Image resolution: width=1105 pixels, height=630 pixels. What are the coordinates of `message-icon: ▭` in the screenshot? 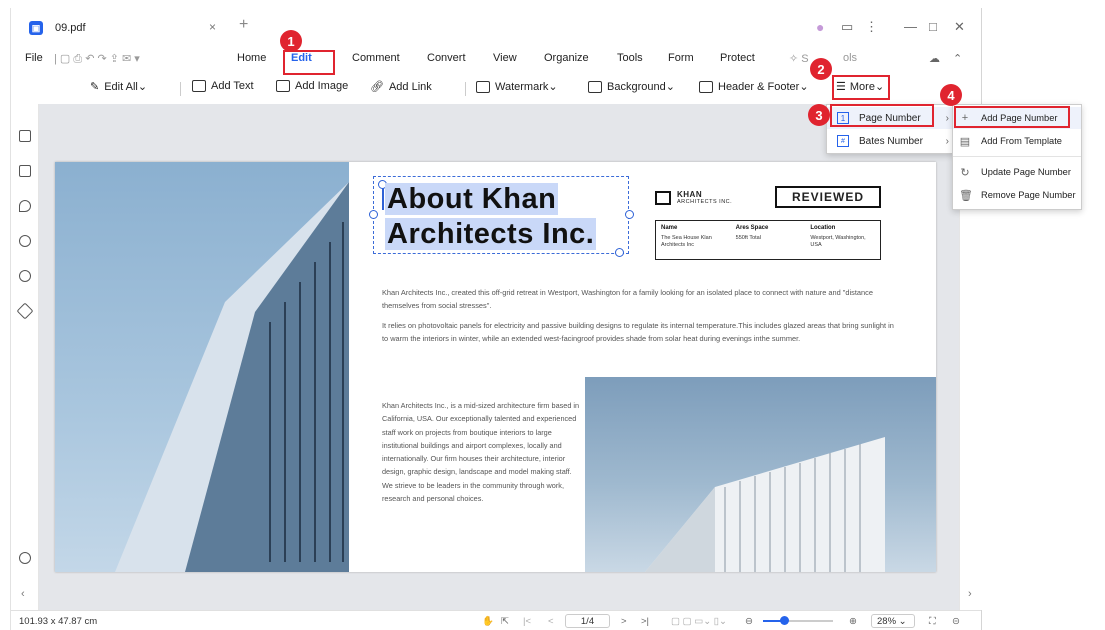 It's located at (847, 27).